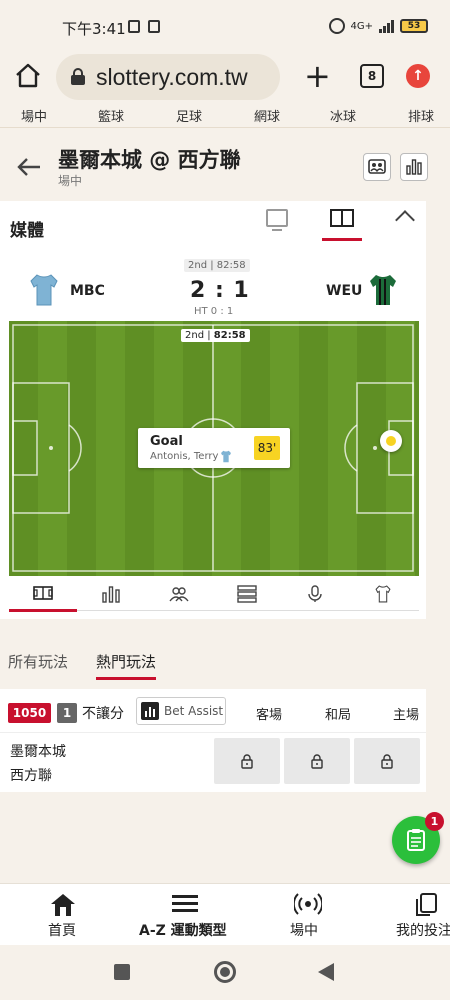 This screenshot has width=450, height=1000. I want to click on list-rows-icon, so click(247, 594).